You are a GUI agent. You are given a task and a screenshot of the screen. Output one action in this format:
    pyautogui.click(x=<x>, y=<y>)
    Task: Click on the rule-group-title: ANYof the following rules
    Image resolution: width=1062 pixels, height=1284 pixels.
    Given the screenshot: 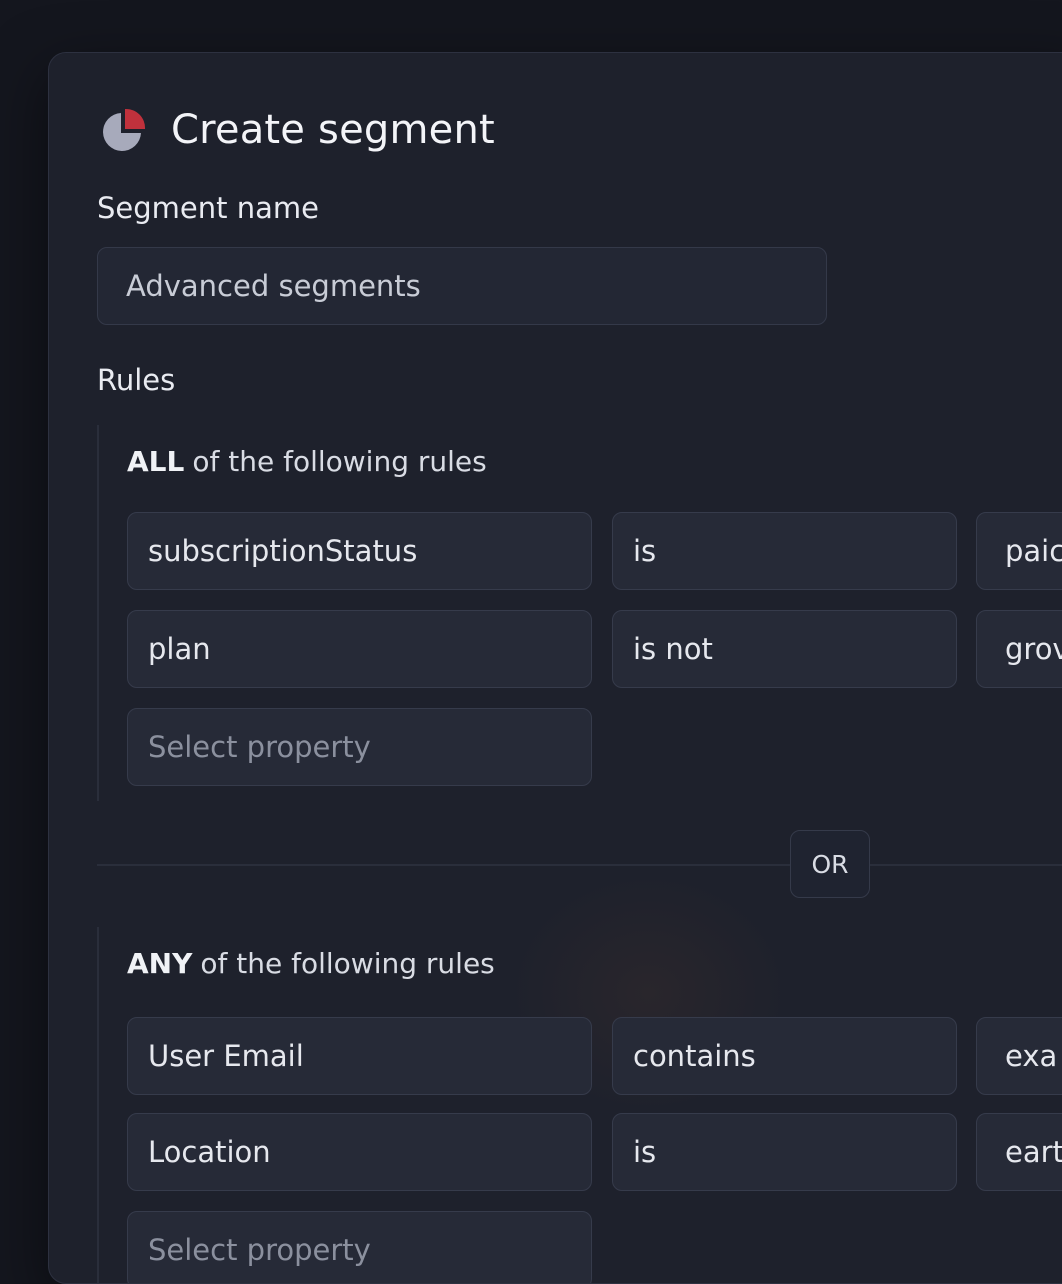 What is the action you would take?
    pyautogui.click(x=311, y=963)
    